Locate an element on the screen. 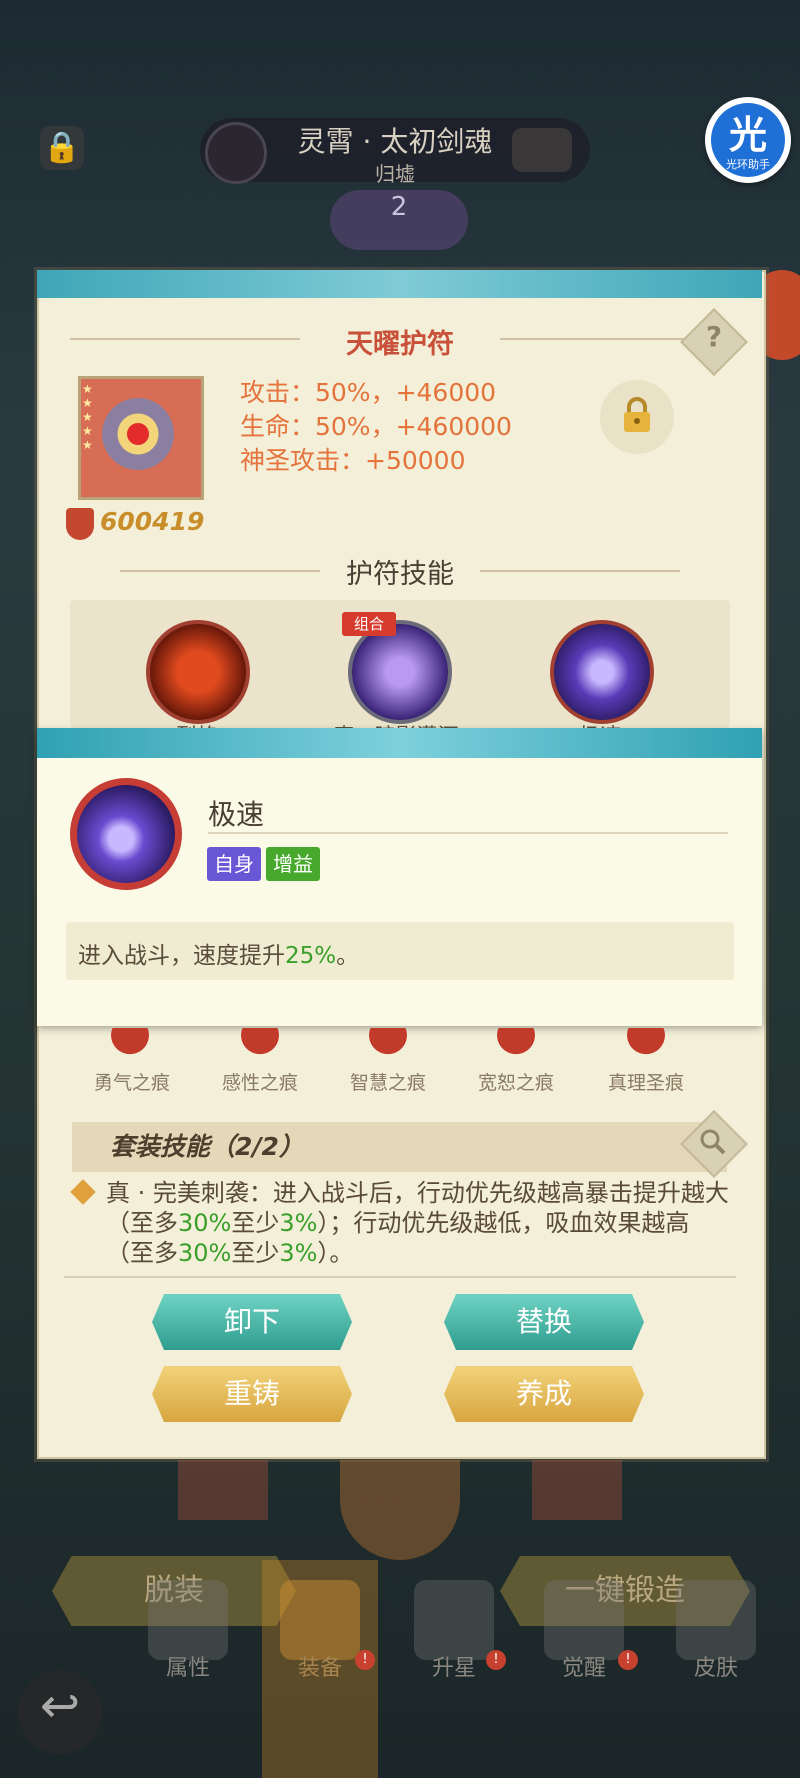  nav-attributes: 属性 is located at coordinates (188, 1666).